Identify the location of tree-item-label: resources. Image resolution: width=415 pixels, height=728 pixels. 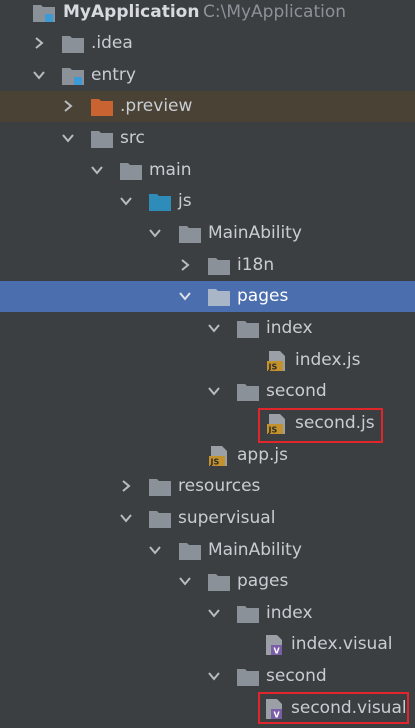
(219, 486).